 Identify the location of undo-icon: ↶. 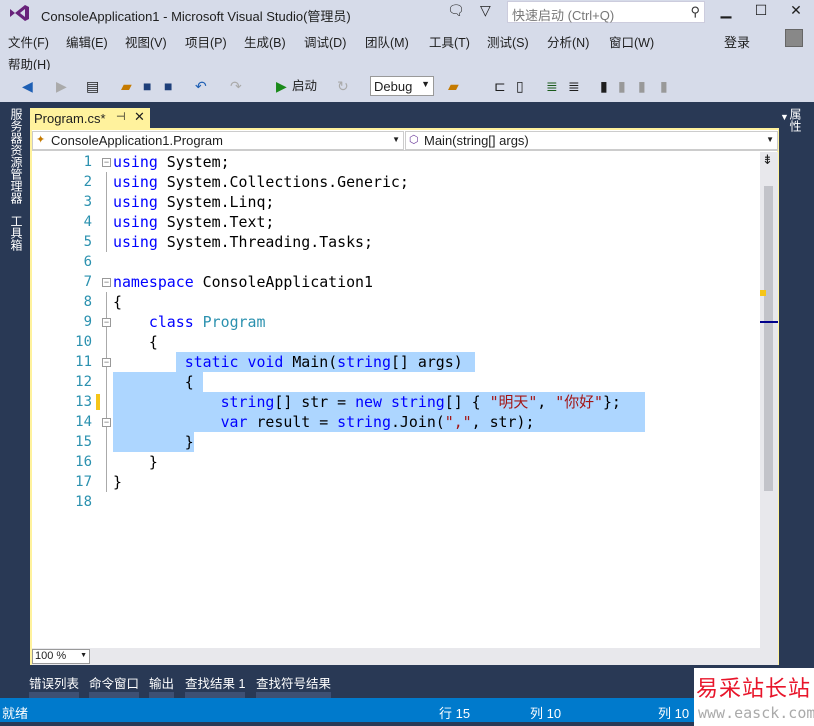
(201, 86).